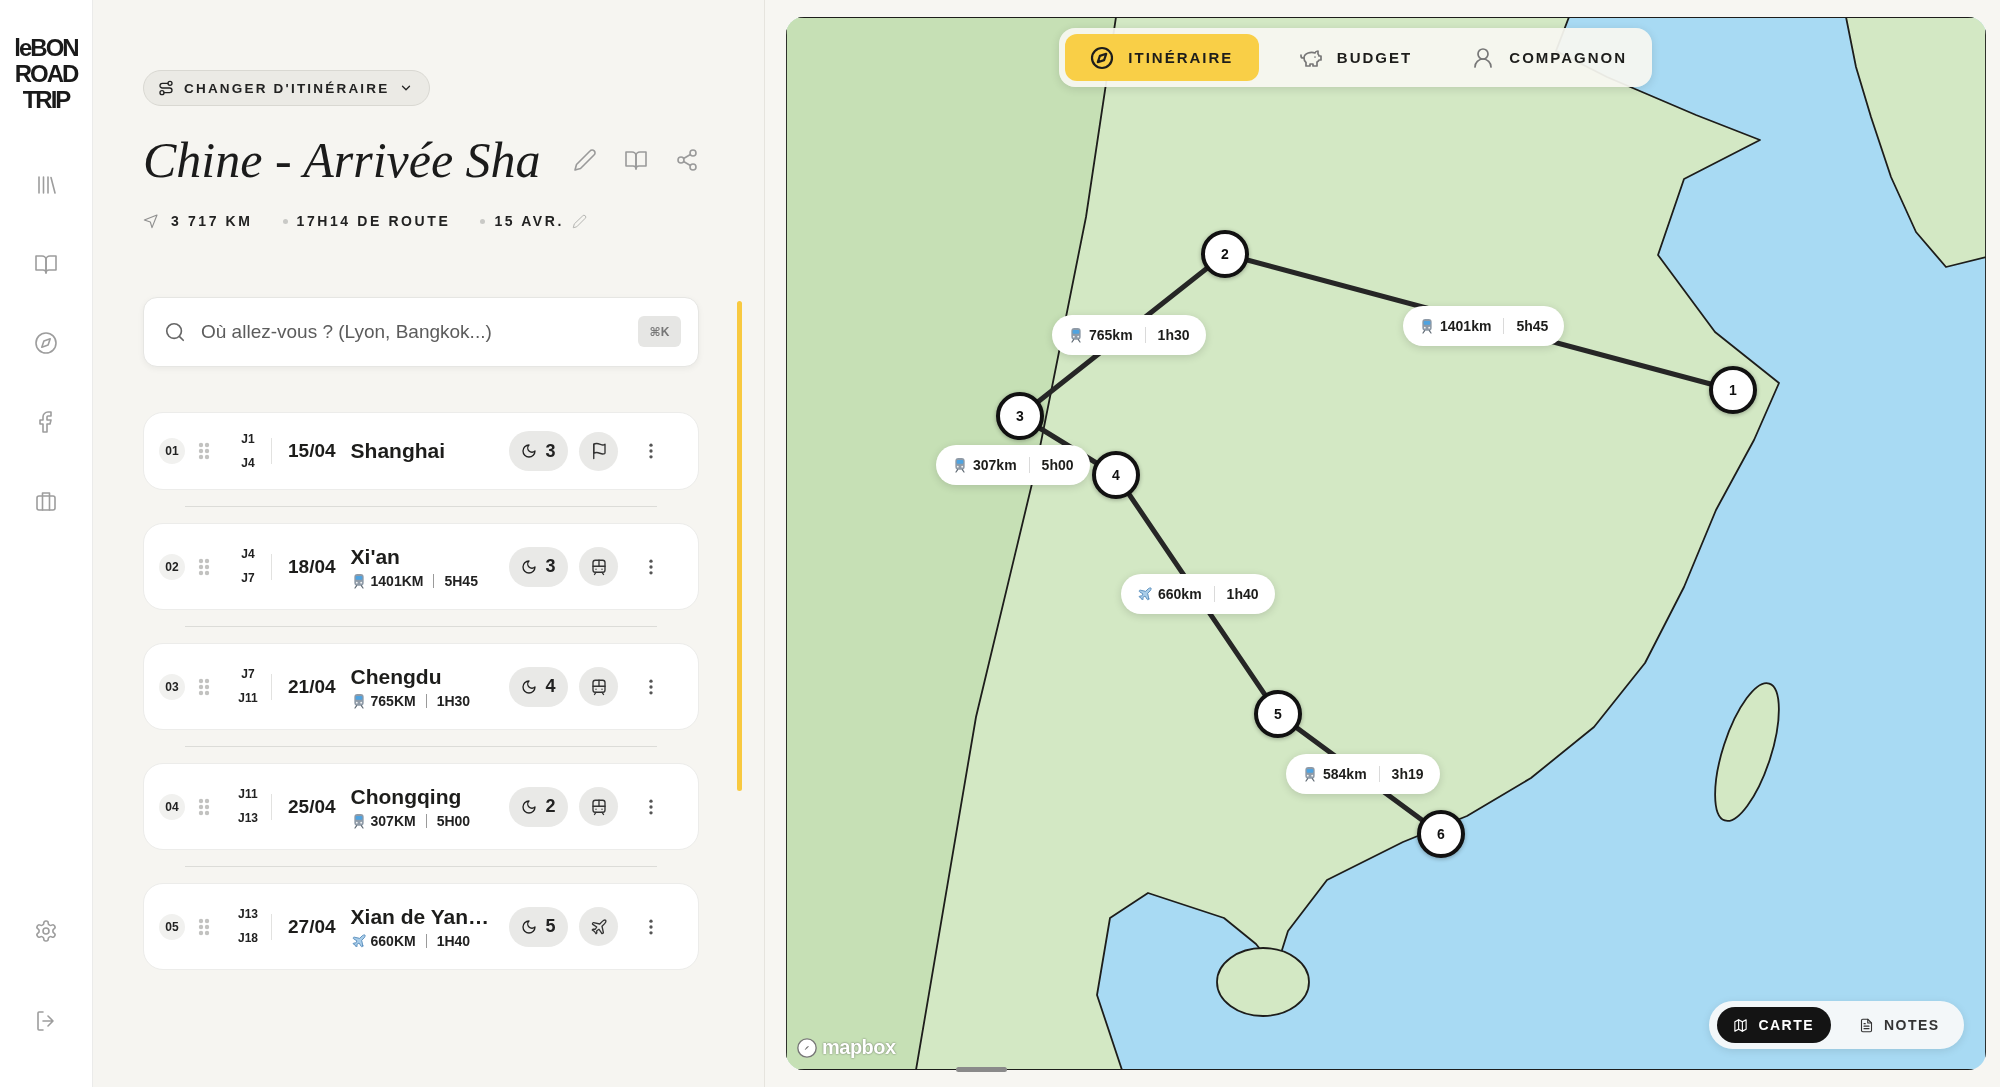 This screenshot has width=2000, height=1087. Describe the element at coordinates (1899, 1025) in the screenshot. I see `view-tab: NOTES` at that location.